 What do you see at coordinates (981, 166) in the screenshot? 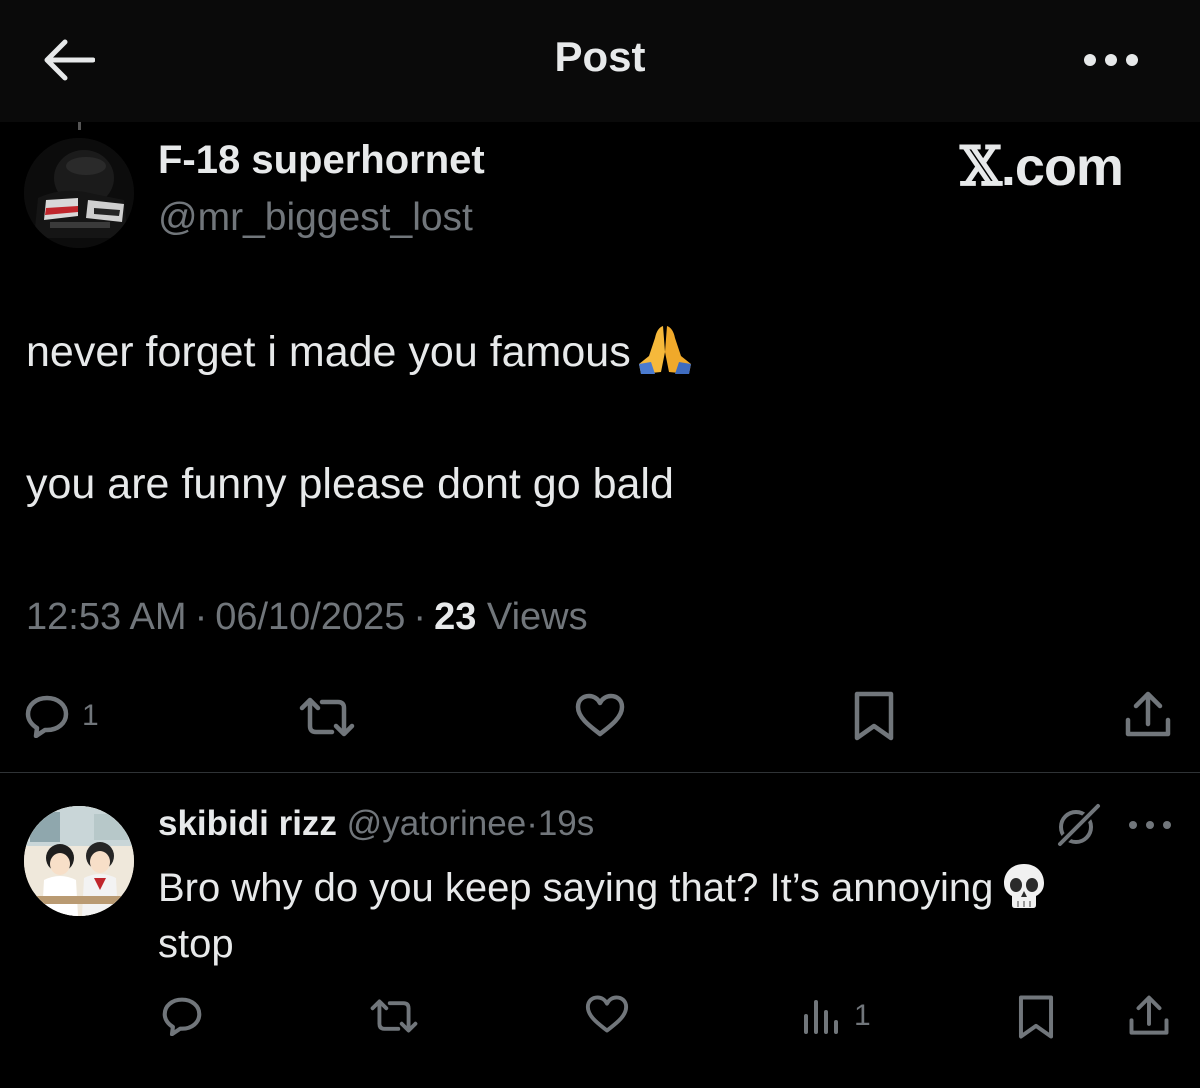
I see `x-logo-glyph: 𝕏` at bounding box center [981, 166].